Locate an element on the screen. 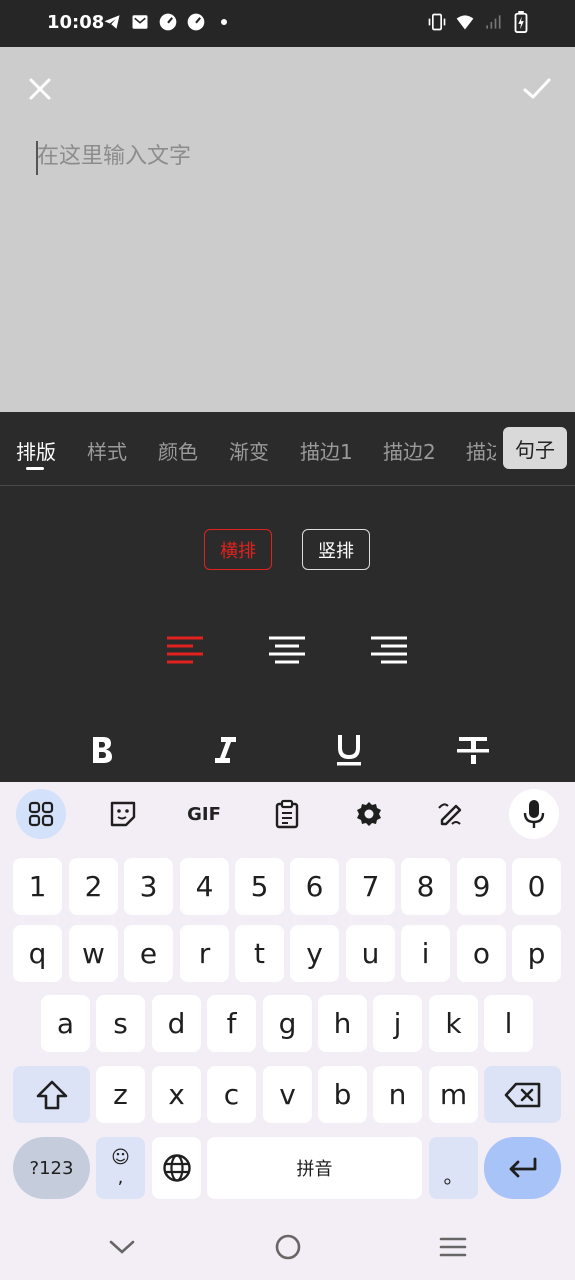  key-9: 9 is located at coordinates (481, 886).